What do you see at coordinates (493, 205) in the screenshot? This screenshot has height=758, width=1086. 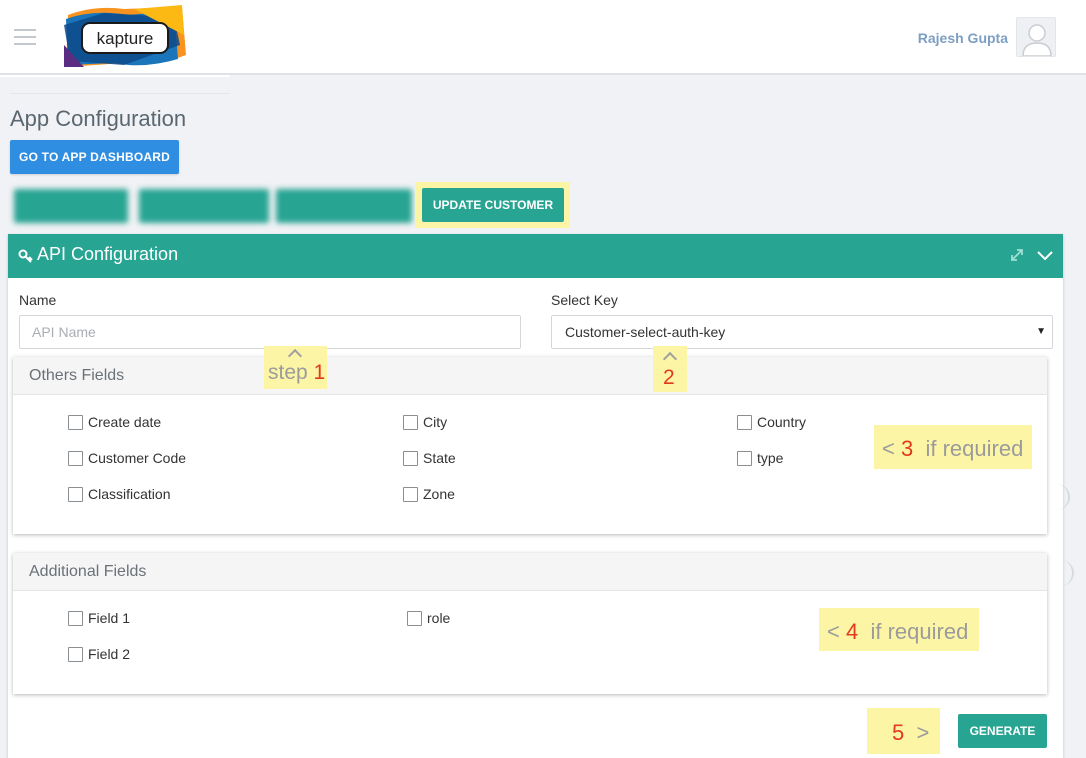 I see `update-customer-button: UPDATE CUSTOMER` at bounding box center [493, 205].